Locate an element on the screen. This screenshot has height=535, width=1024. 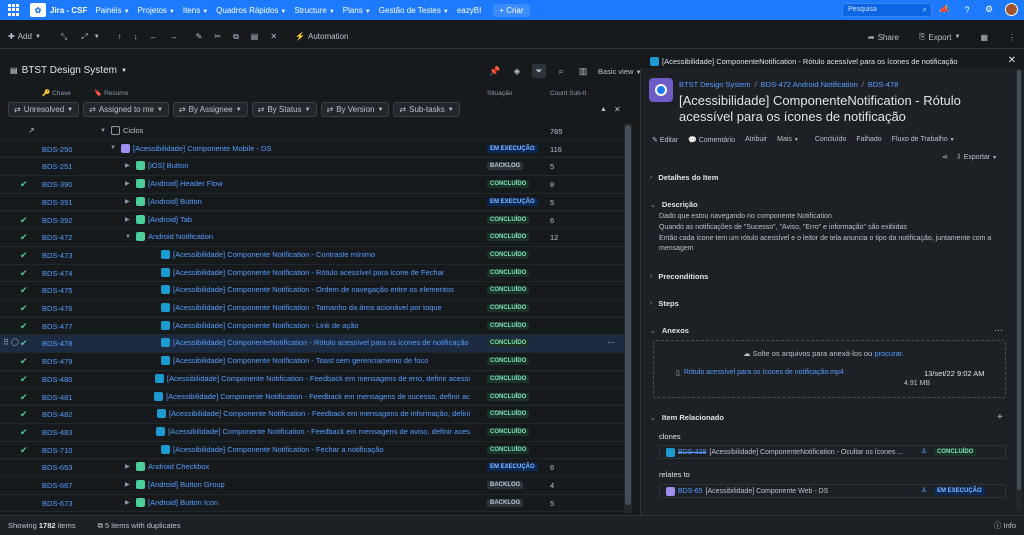
breadcrumb-parent: BDS-472 Android Notification is located at coordinates (809, 84).